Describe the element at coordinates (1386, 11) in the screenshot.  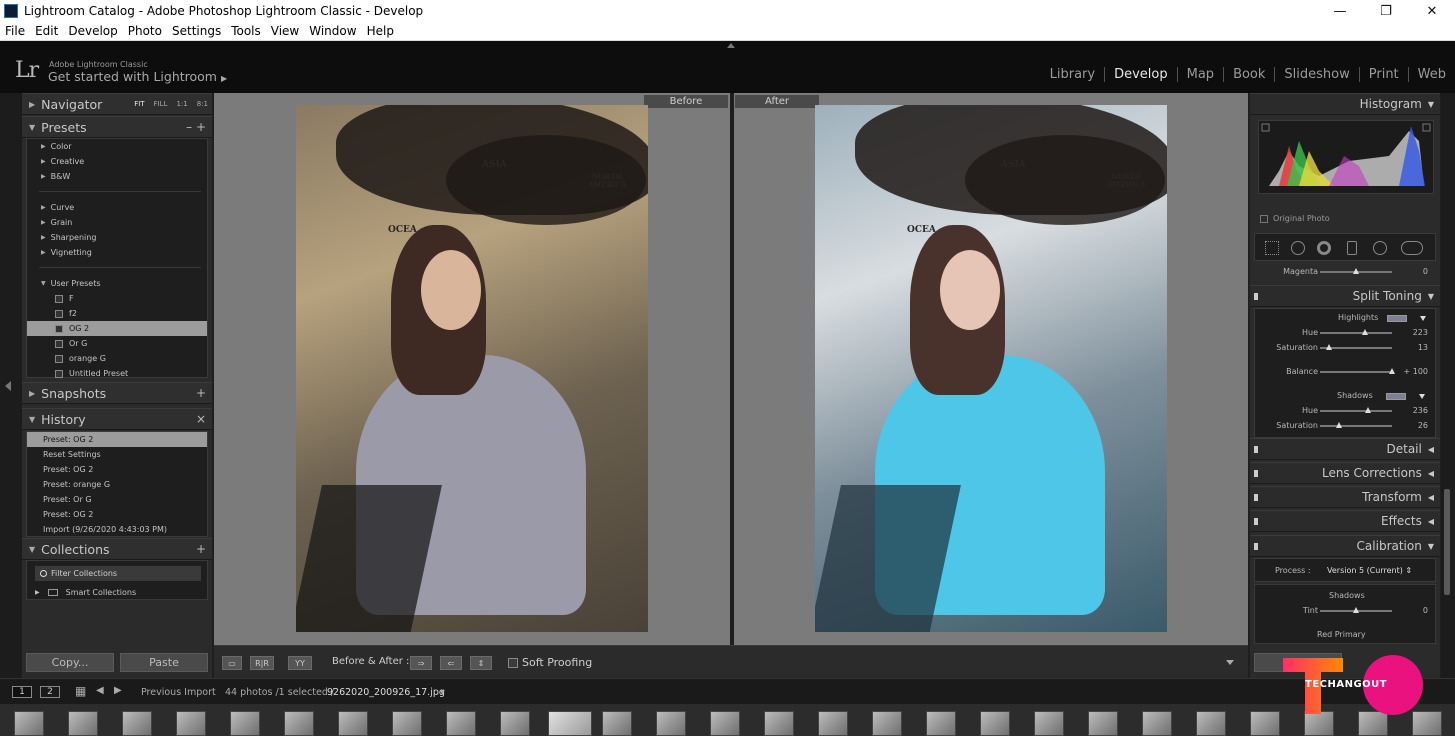
I see `maximize-button: ❐` at that location.